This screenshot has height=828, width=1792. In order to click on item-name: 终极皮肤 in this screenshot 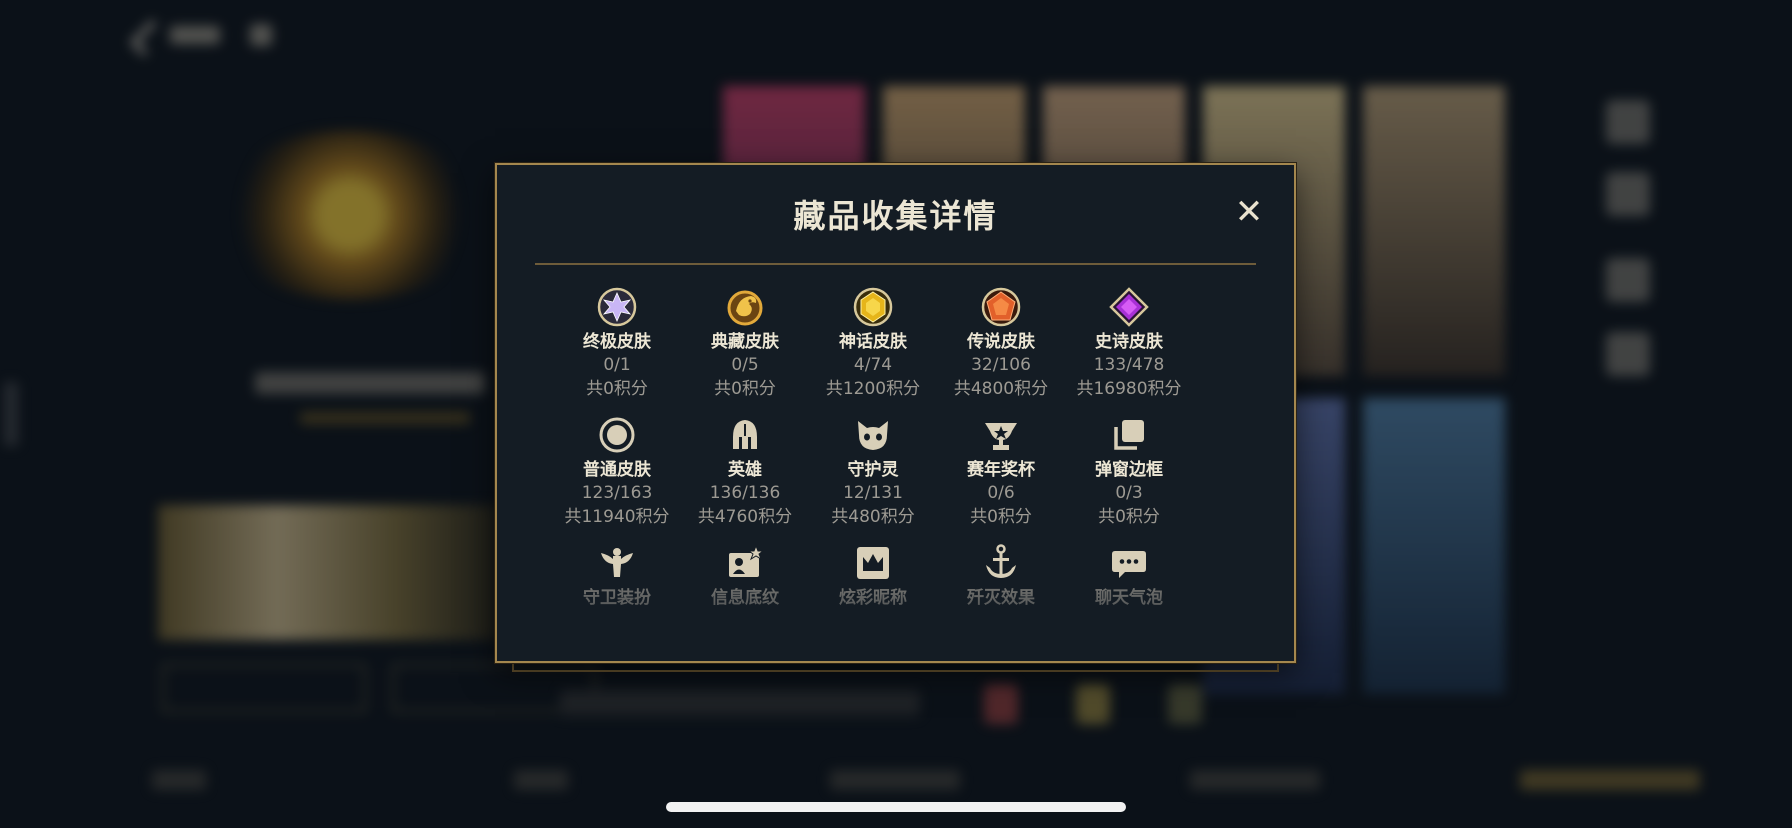, I will do `click(617, 342)`.